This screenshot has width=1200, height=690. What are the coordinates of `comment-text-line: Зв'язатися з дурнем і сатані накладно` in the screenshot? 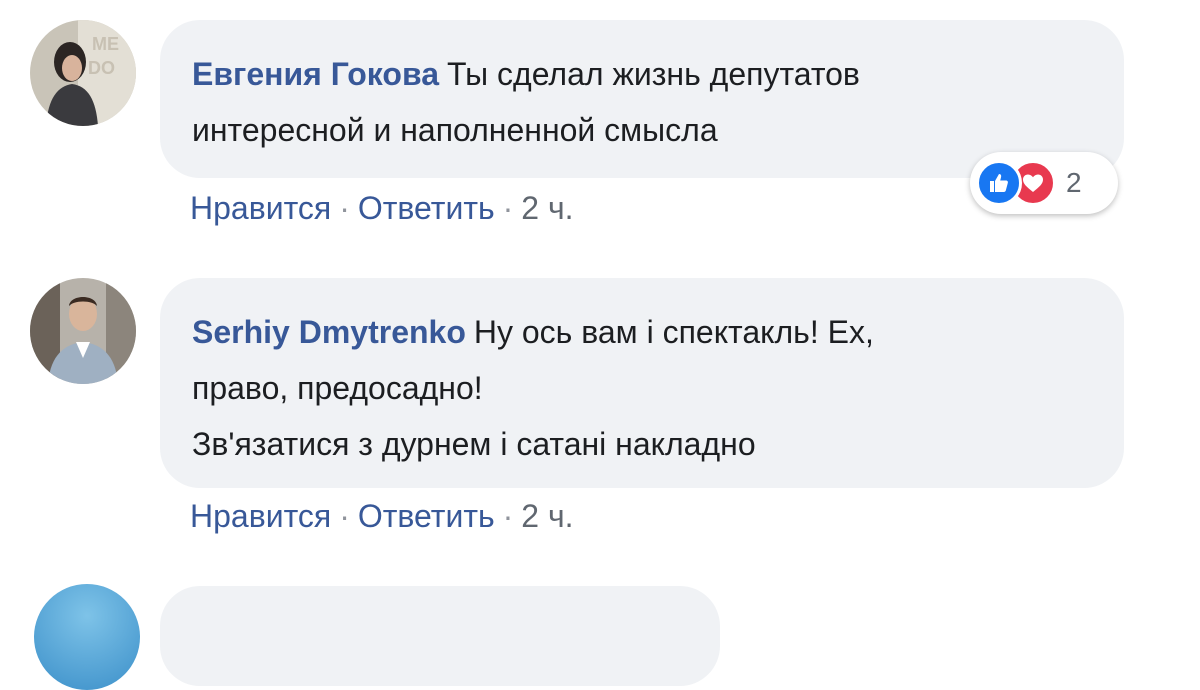 It's located at (474, 444).